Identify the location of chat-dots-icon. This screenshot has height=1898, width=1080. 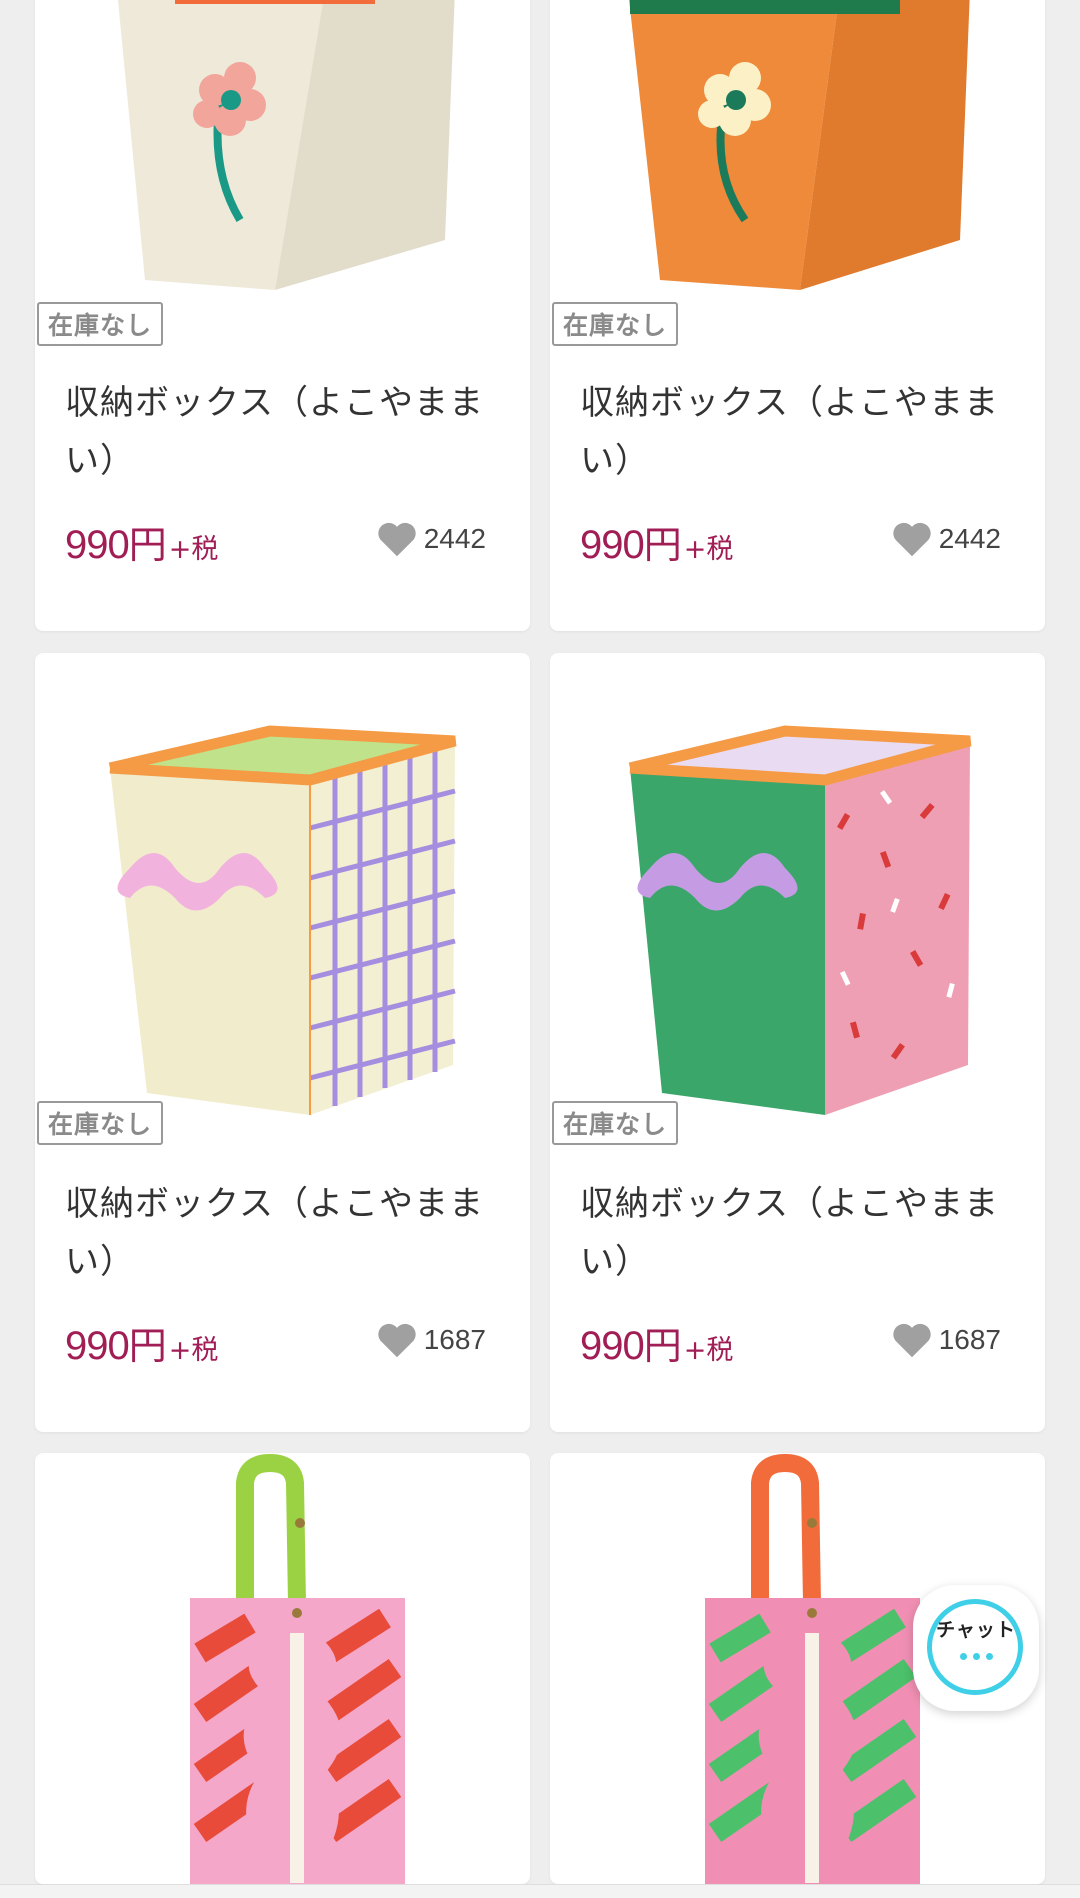
(976, 1654).